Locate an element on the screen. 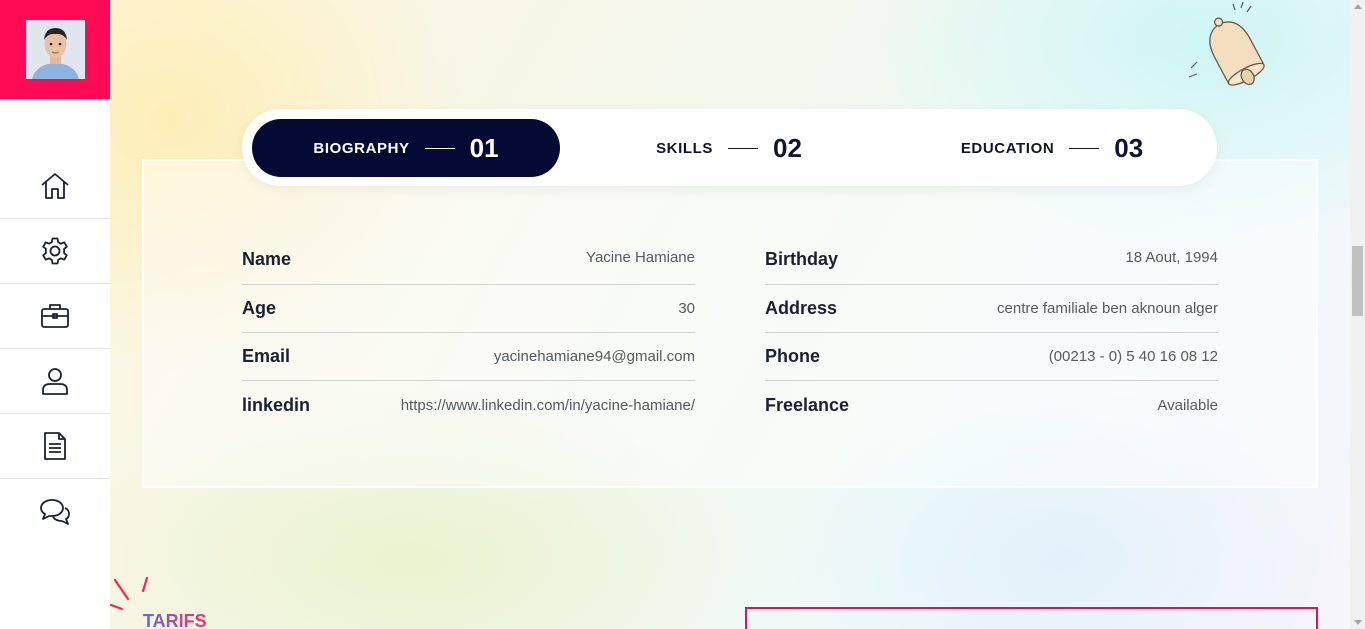 This screenshot has height=629, width=1365. document-icon is located at coordinates (55, 446).